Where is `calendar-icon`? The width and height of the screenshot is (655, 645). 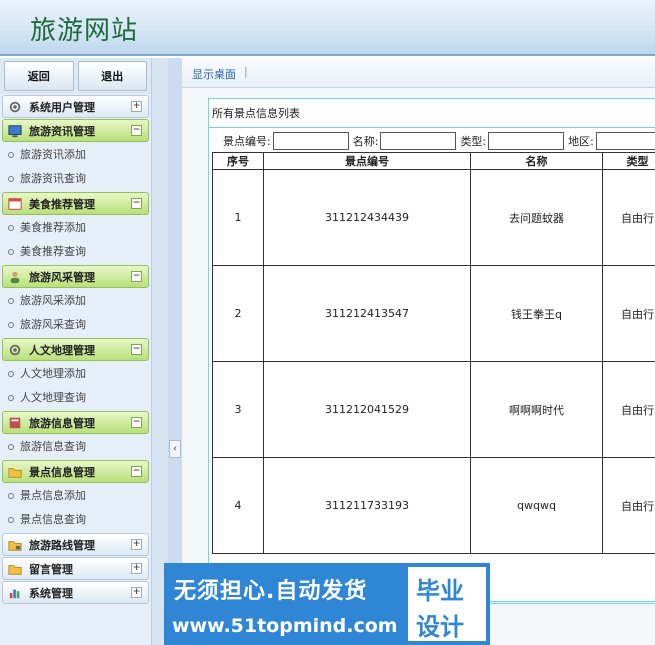 calendar-icon is located at coordinates (15, 204).